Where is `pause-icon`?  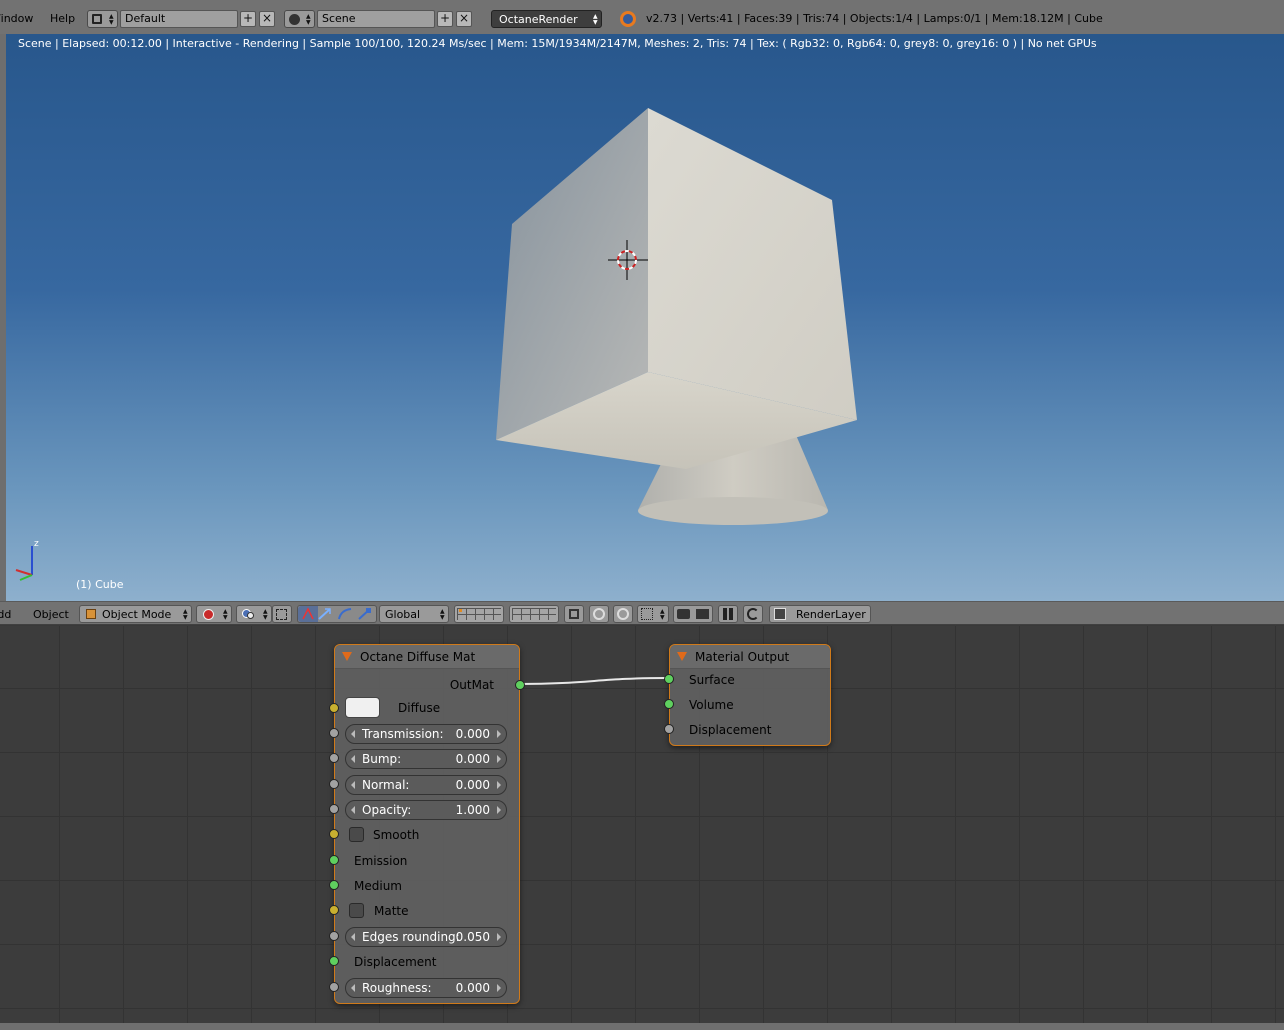
pause-icon is located at coordinates (725, 614).